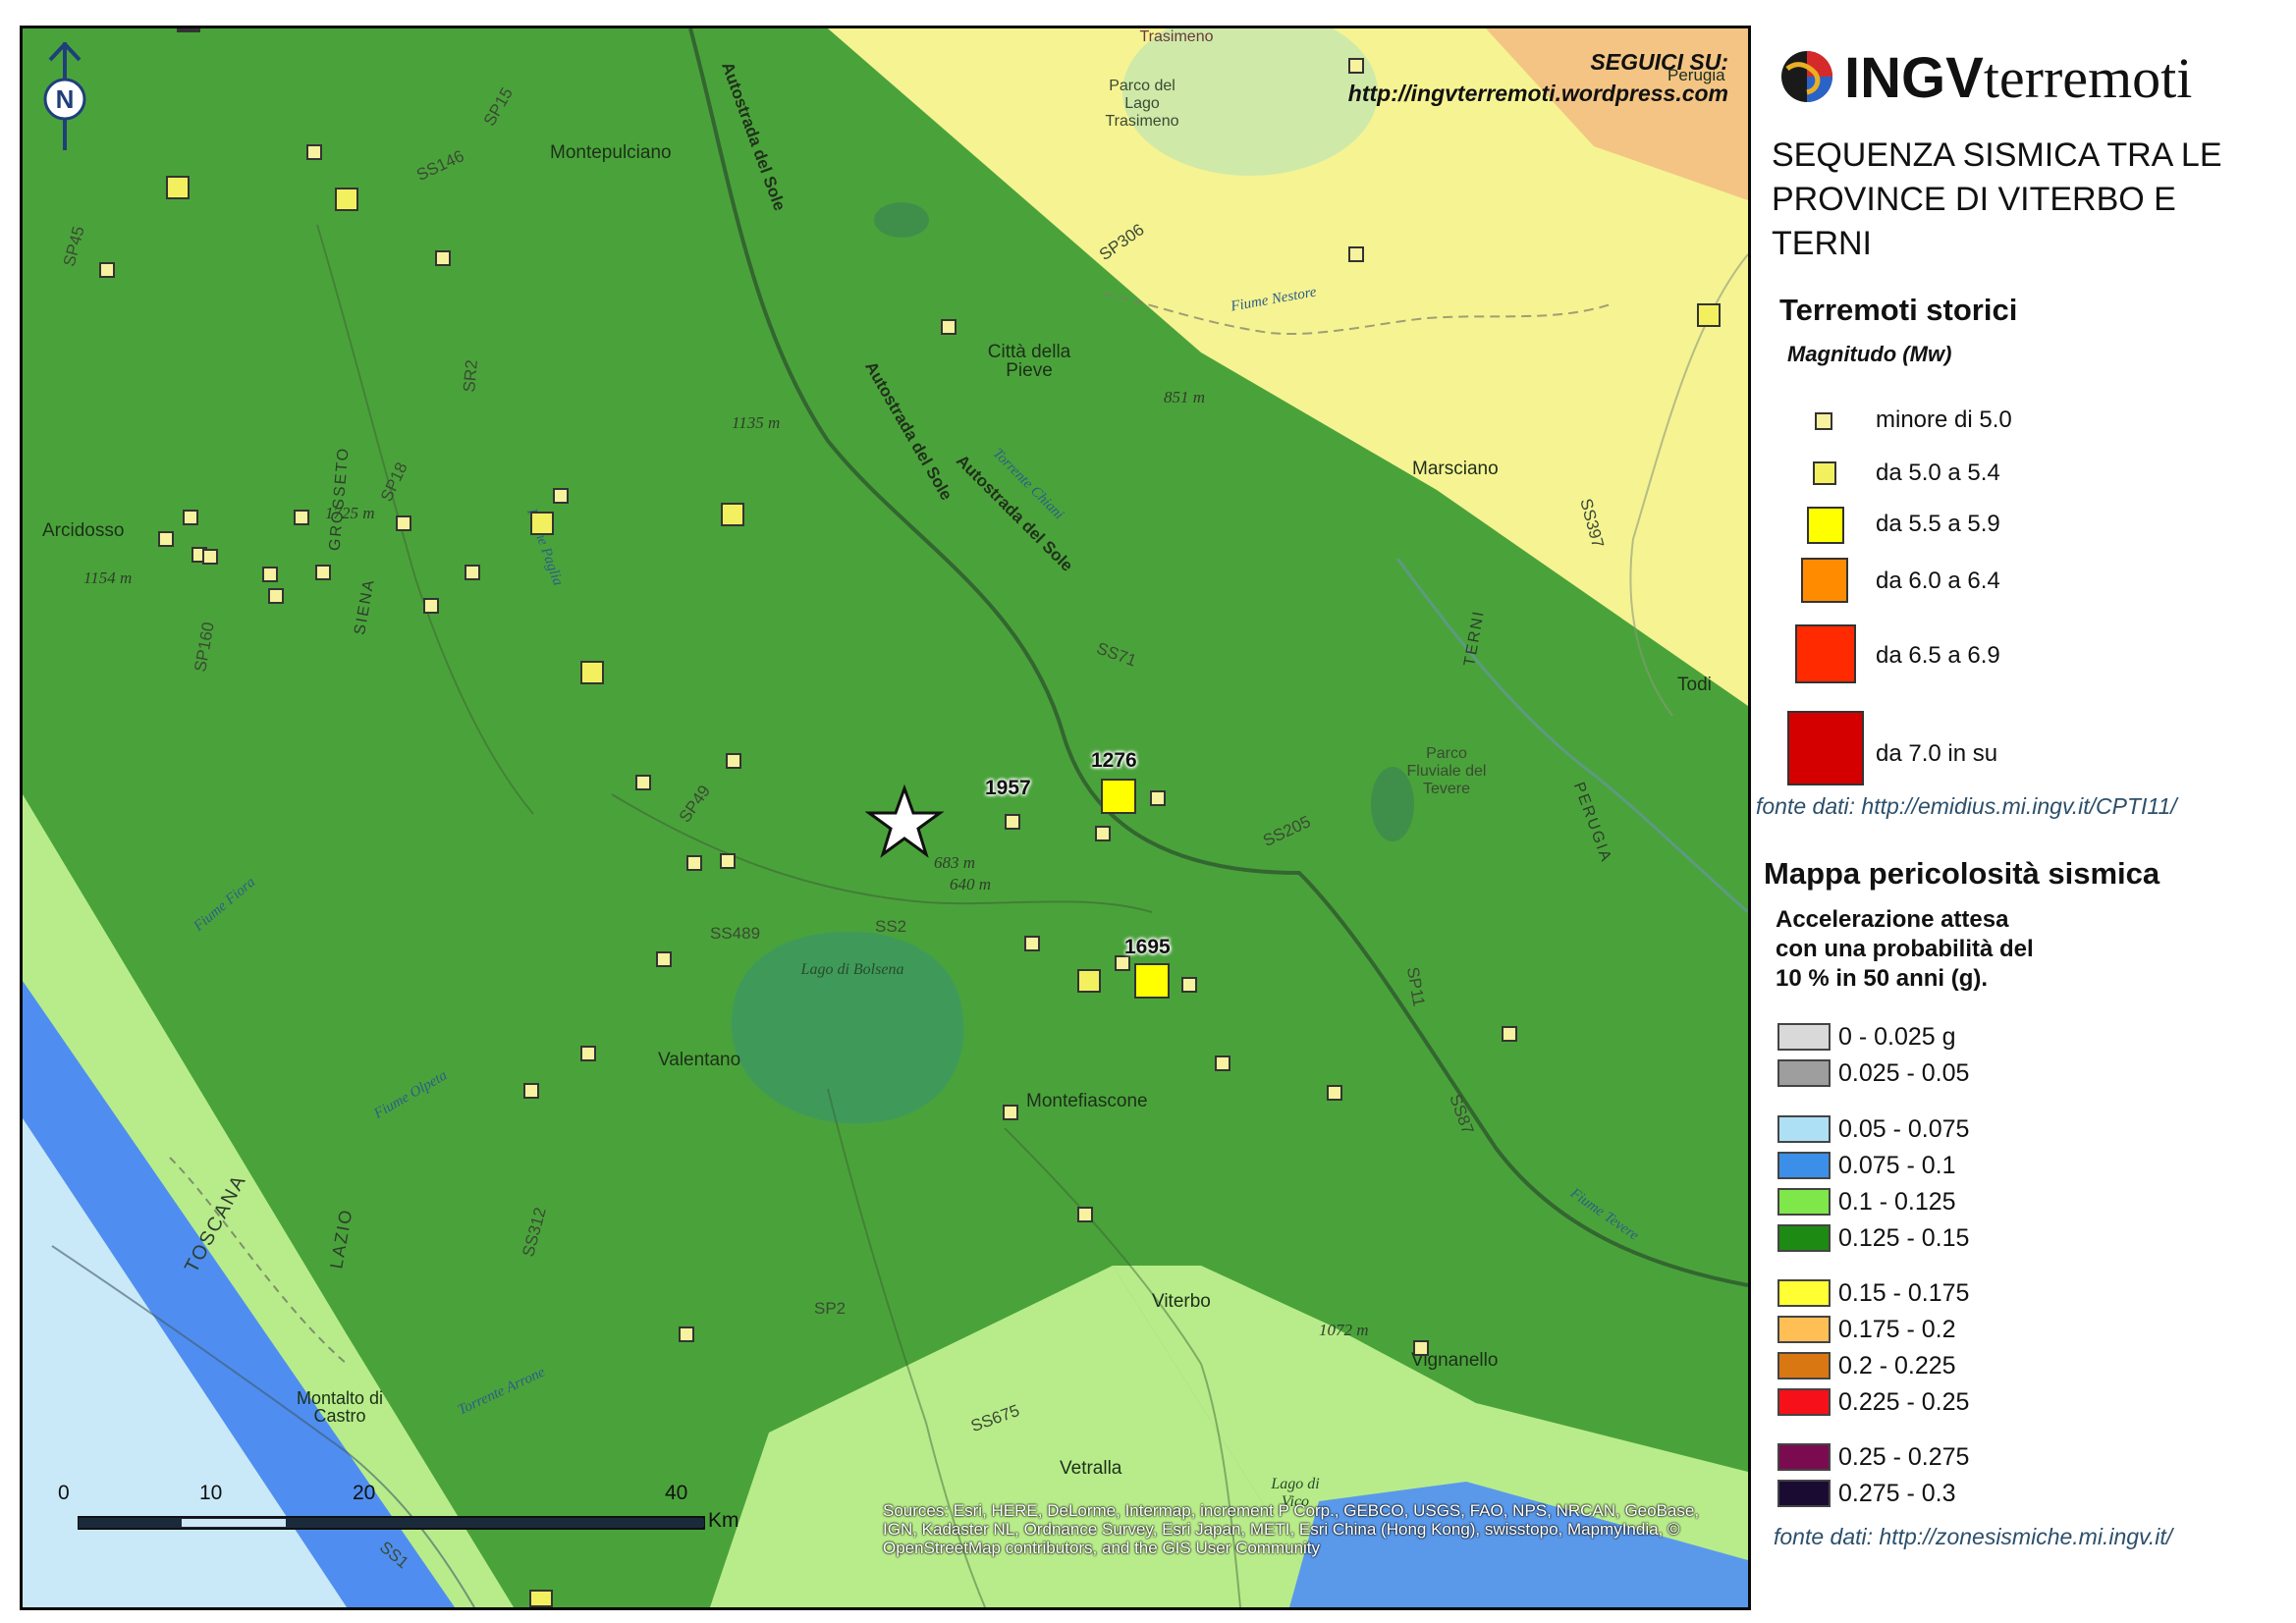  I want to click on hazard-label: 0.025 - 0.05, so click(1904, 1073).